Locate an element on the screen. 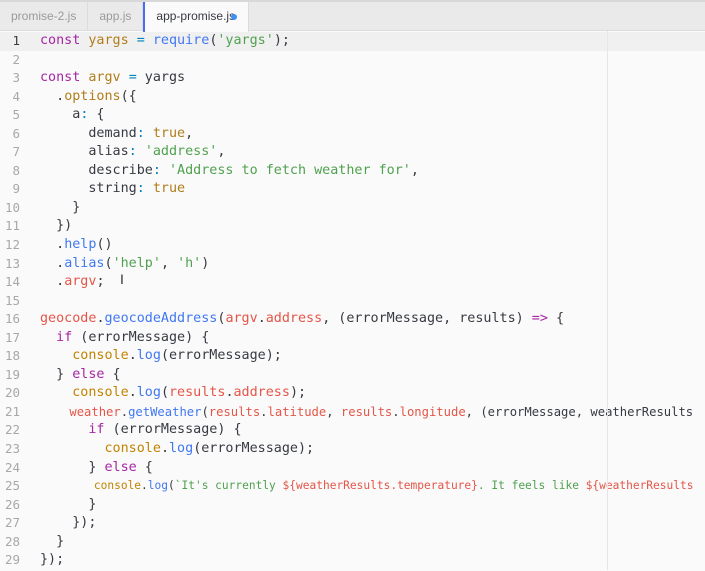 The image size is (705, 571). tab-app-promise-js: app-promise.js is located at coordinates (196, 17).